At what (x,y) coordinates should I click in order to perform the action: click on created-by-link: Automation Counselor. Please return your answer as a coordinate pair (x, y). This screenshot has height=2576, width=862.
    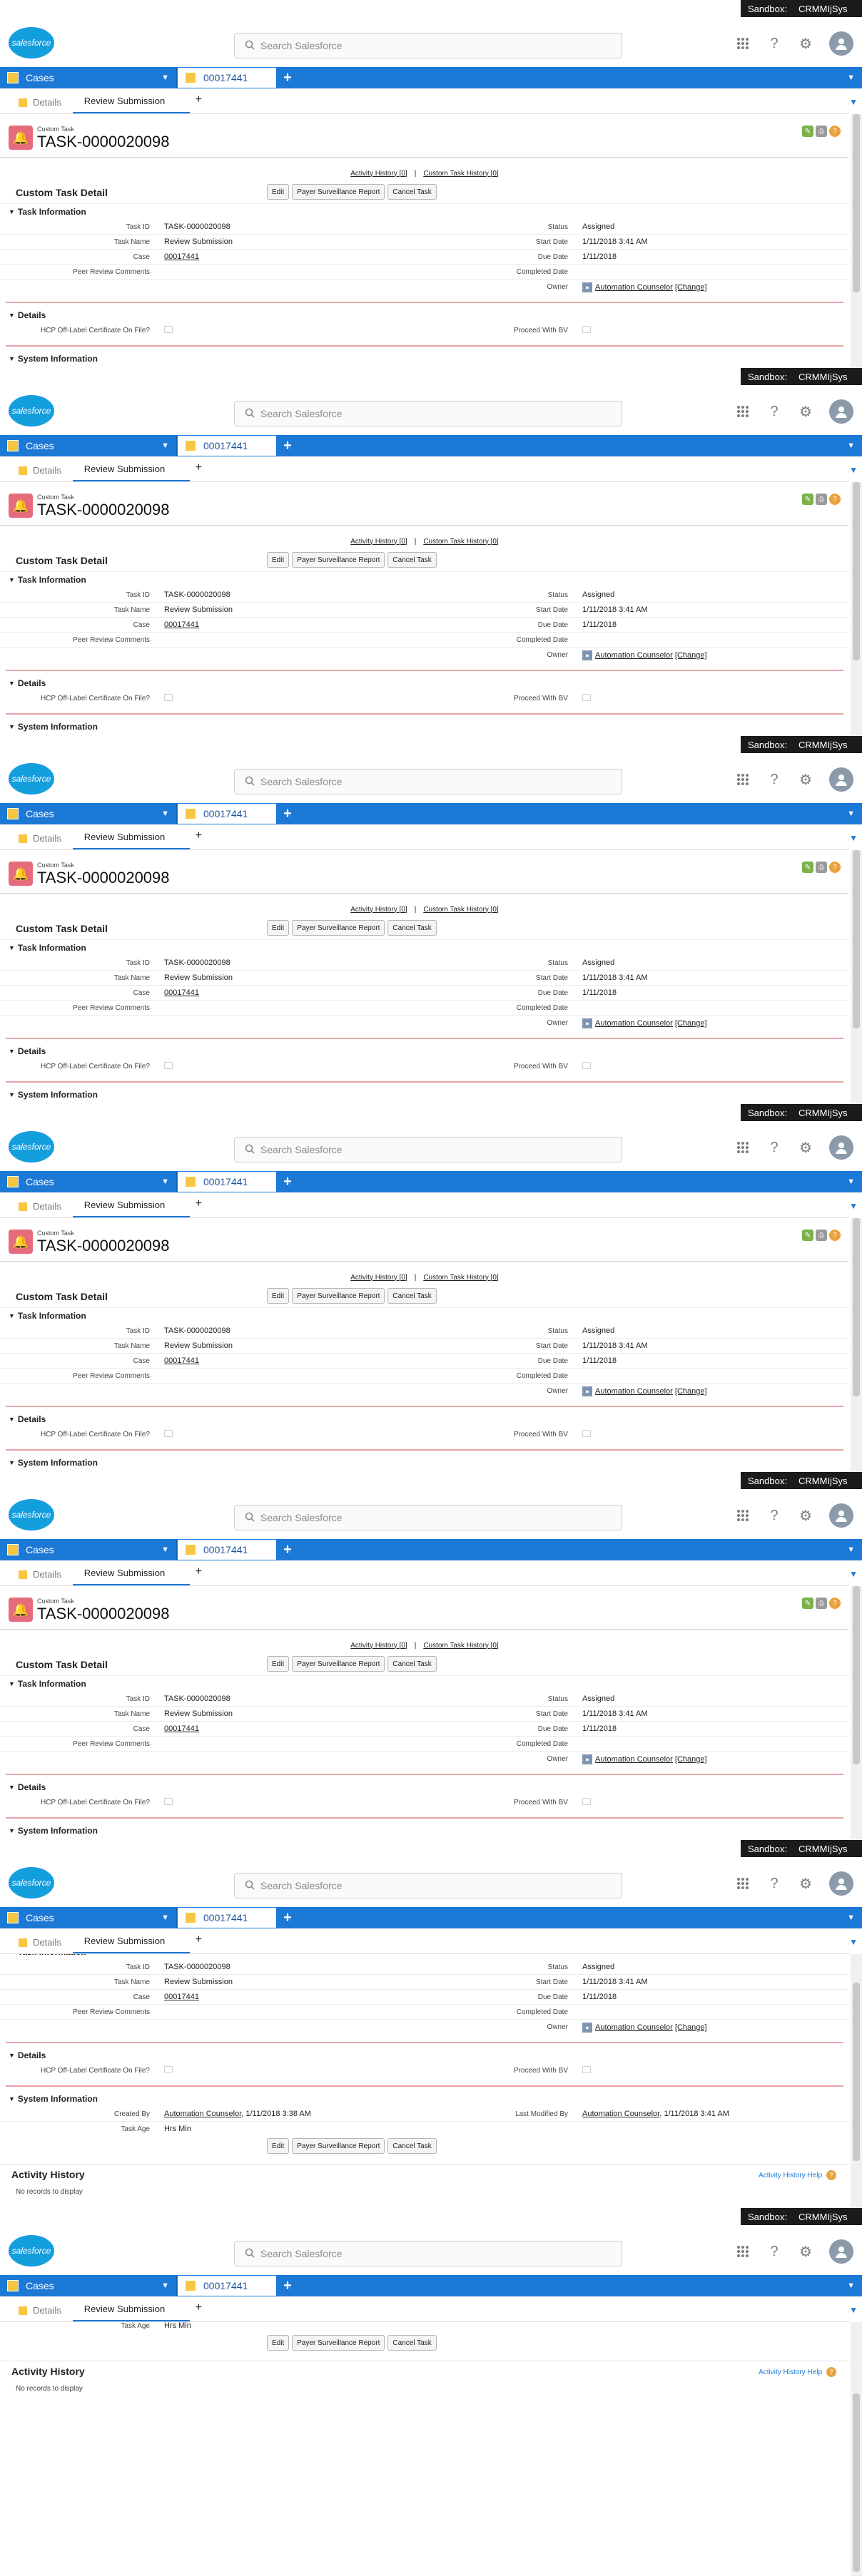
    Looking at the image, I should click on (203, 2114).